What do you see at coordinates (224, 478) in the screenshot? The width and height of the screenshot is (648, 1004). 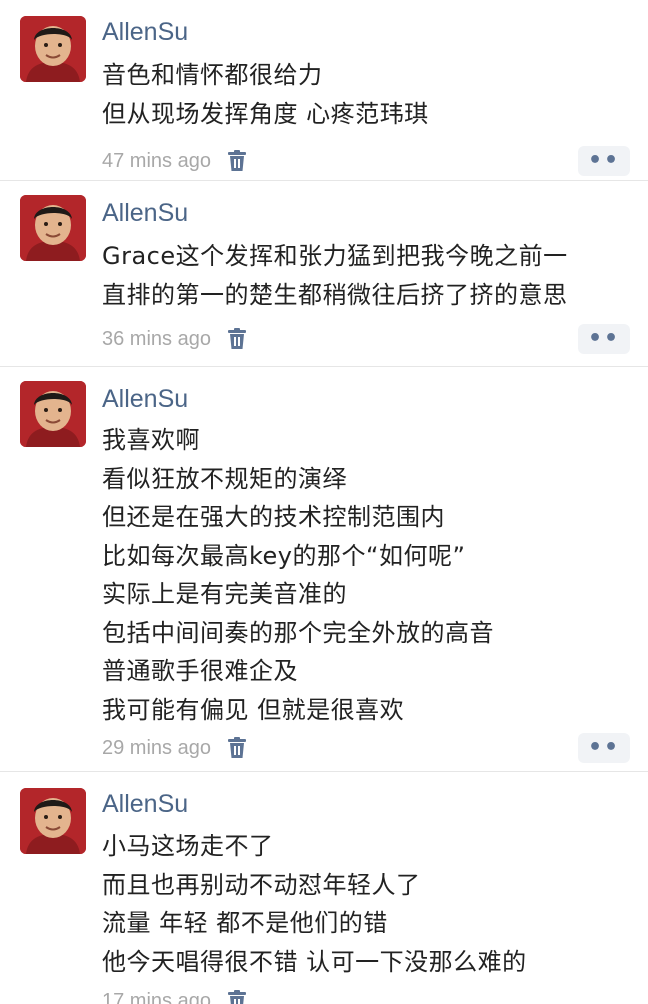 I see `comment-text-line: 看似狂放不规矩的演绎` at bounding box center [224, 478].